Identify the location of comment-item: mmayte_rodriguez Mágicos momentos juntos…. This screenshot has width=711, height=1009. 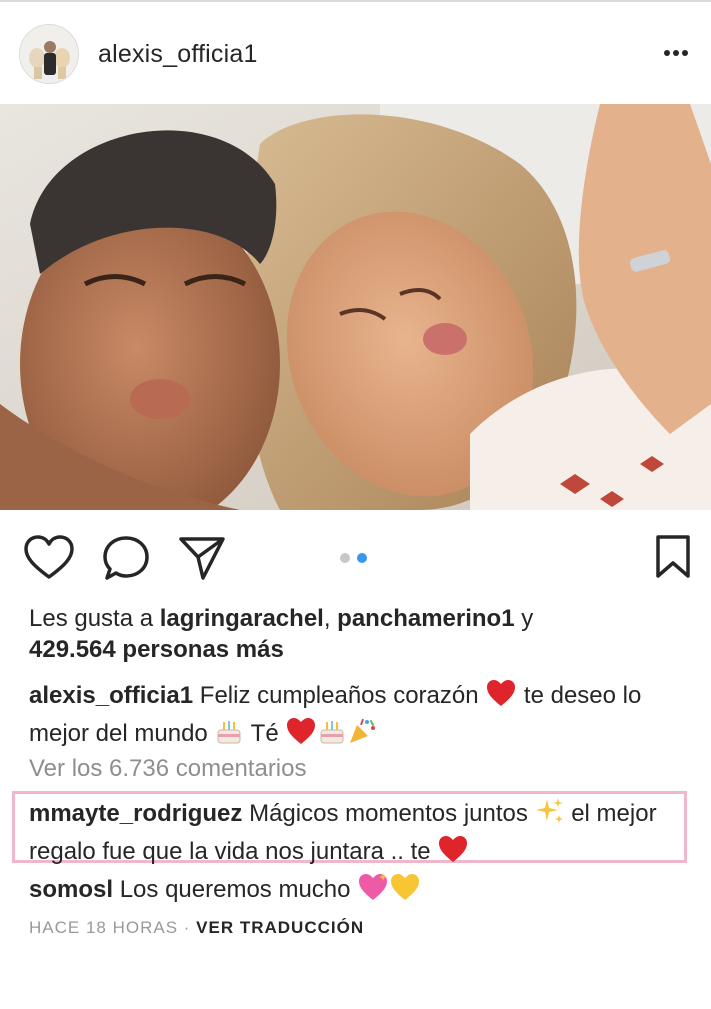
(361, 834).